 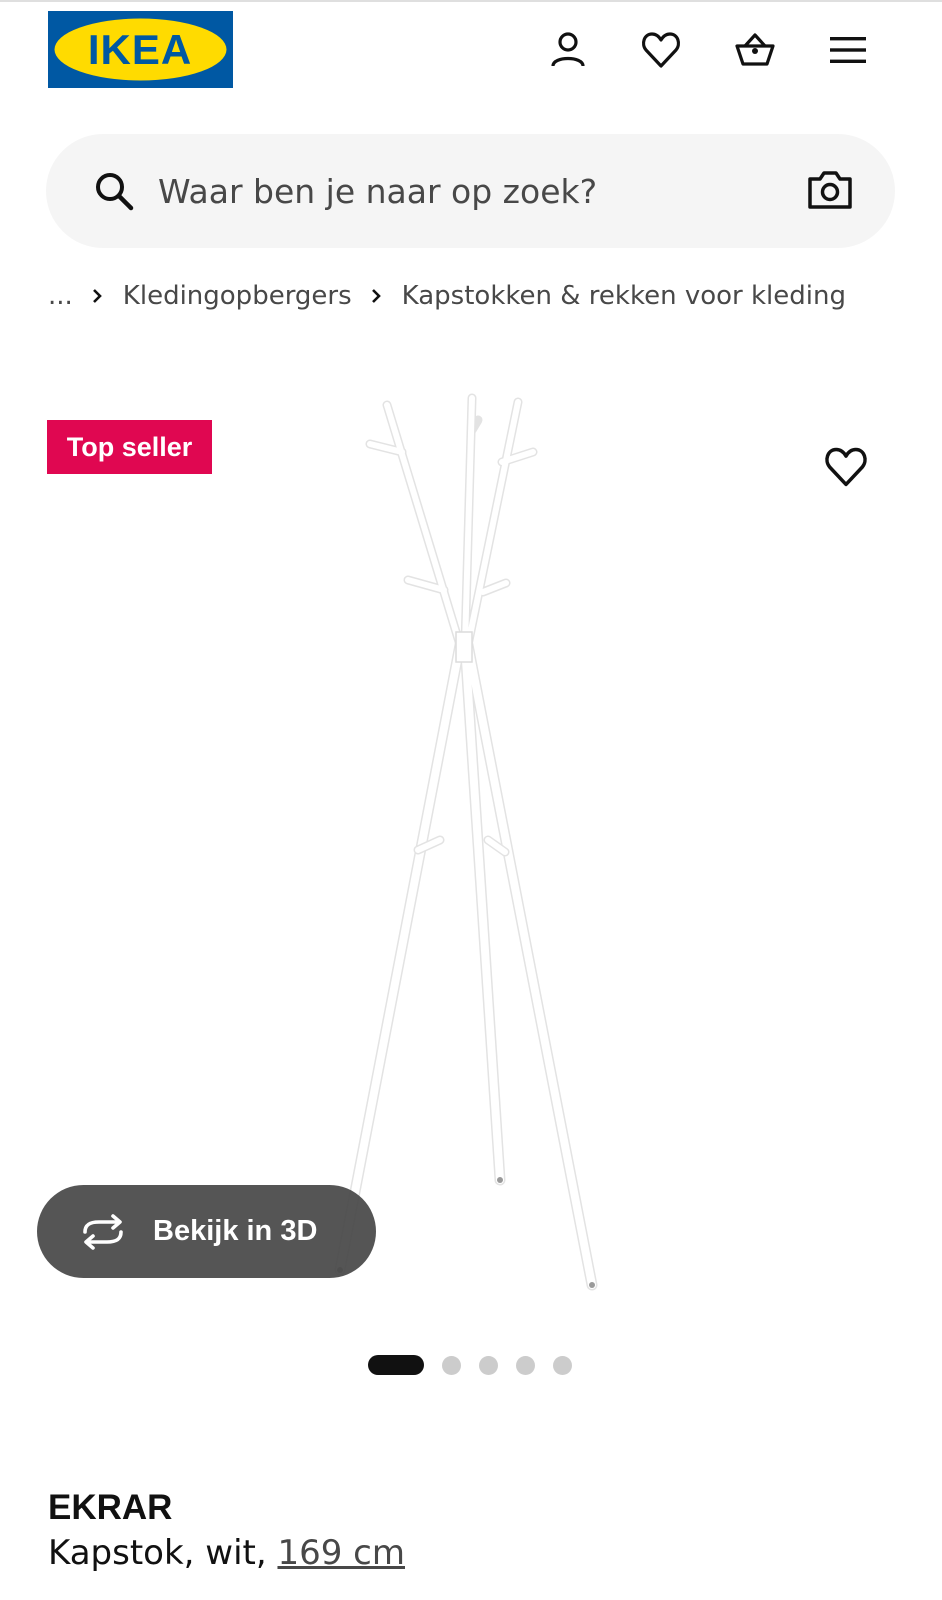 I want to click on heart-icon, so click(x=661, y=50).